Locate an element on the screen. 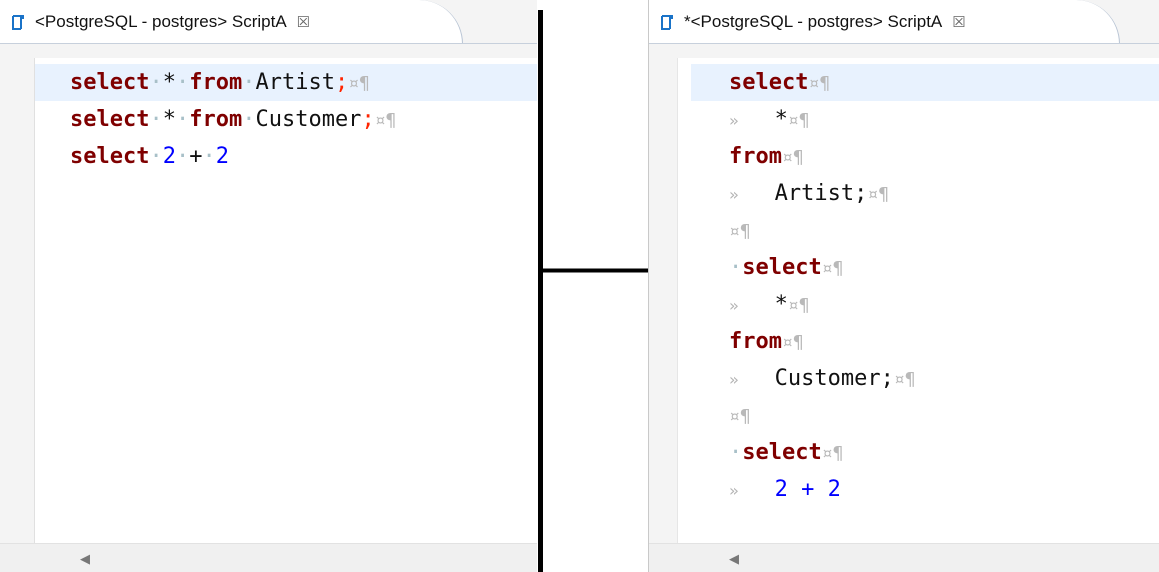 This screenshot has height=572, width=1159. code-line: » 2 + 2 is located at coordinates (918, 489).